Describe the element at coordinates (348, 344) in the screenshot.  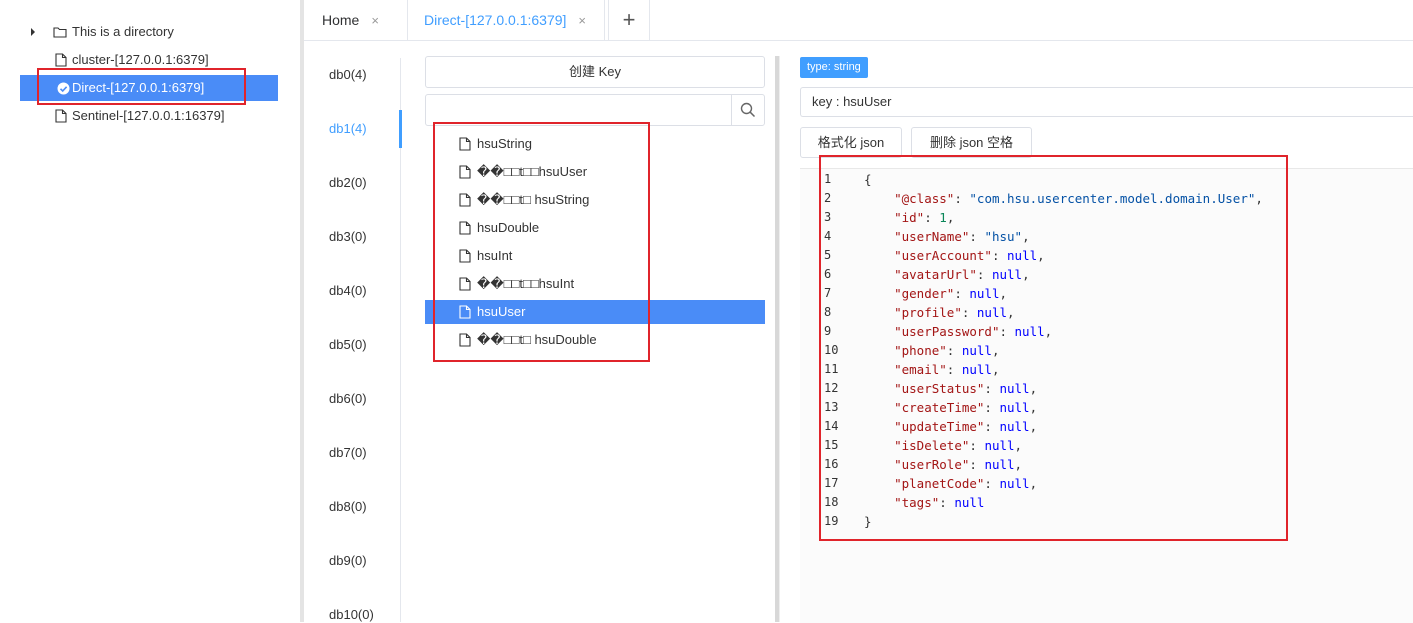
I see `db-item: db5(0)` at that location.